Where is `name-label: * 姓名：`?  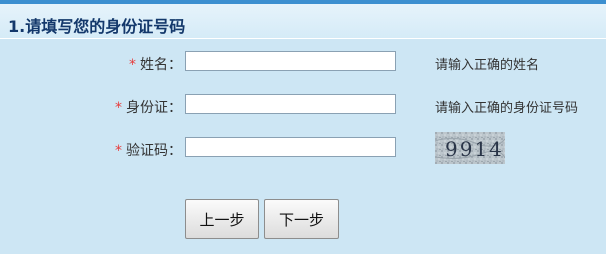
name-label: * 姓名： is located at coordinates (155, 65).